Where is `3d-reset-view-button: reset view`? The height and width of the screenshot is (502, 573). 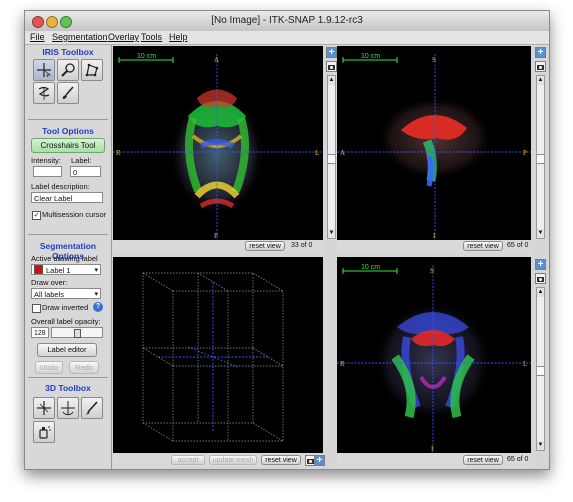 3d-reset-view-button: reset view is located at coordinates (281, 460).